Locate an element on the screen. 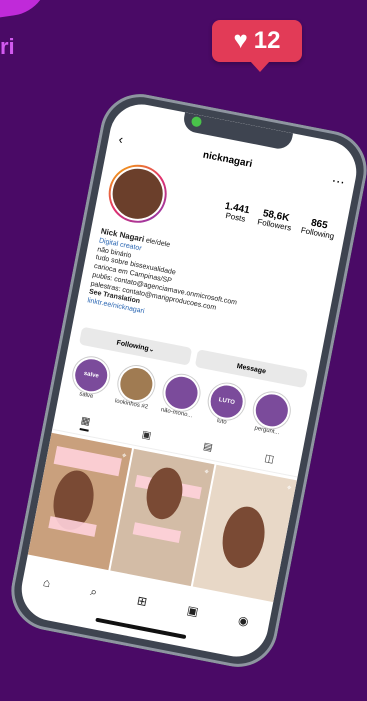 This screenshot has height=701, width=367. username: nicknagari is located at coordinates (227, 159).